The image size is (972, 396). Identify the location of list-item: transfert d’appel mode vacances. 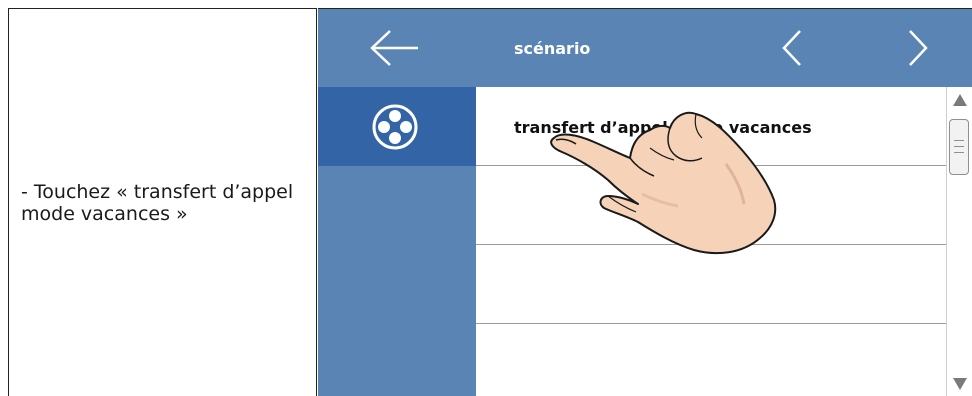
(711, 126).